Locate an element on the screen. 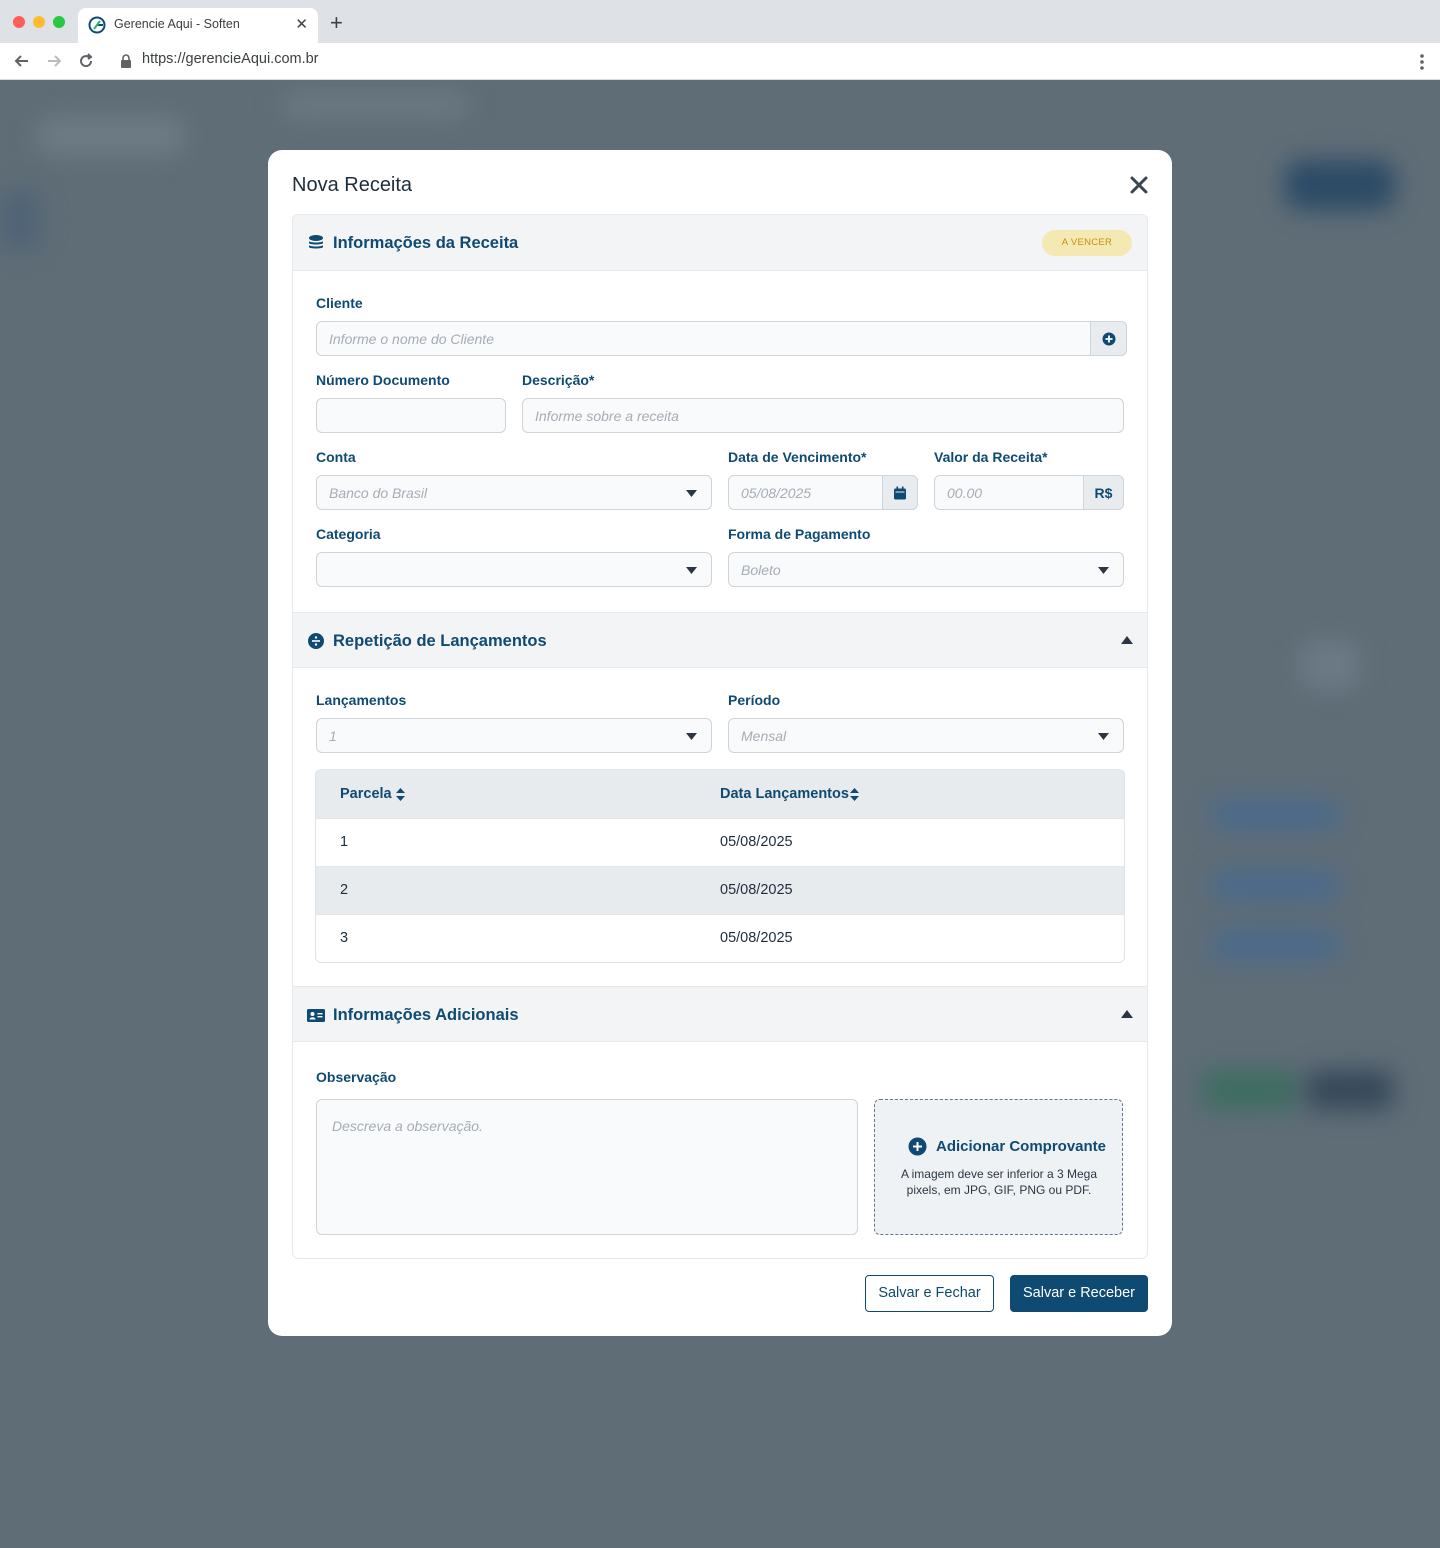 Image resolution: width=1440 pixels, height=1548 pixels. reload-icon is located at coordinates (86, 61).